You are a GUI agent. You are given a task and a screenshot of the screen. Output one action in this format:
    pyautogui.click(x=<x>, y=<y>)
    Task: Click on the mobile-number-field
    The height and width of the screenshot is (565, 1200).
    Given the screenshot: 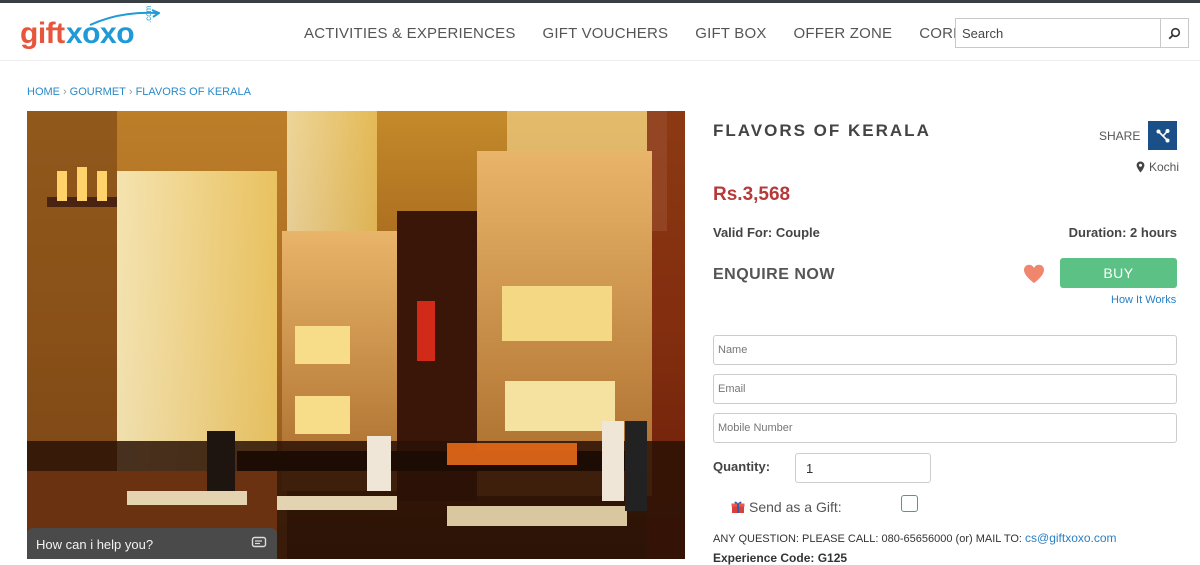 What is the action you would take?
    pyautogui.click(x=945, y=428)
    